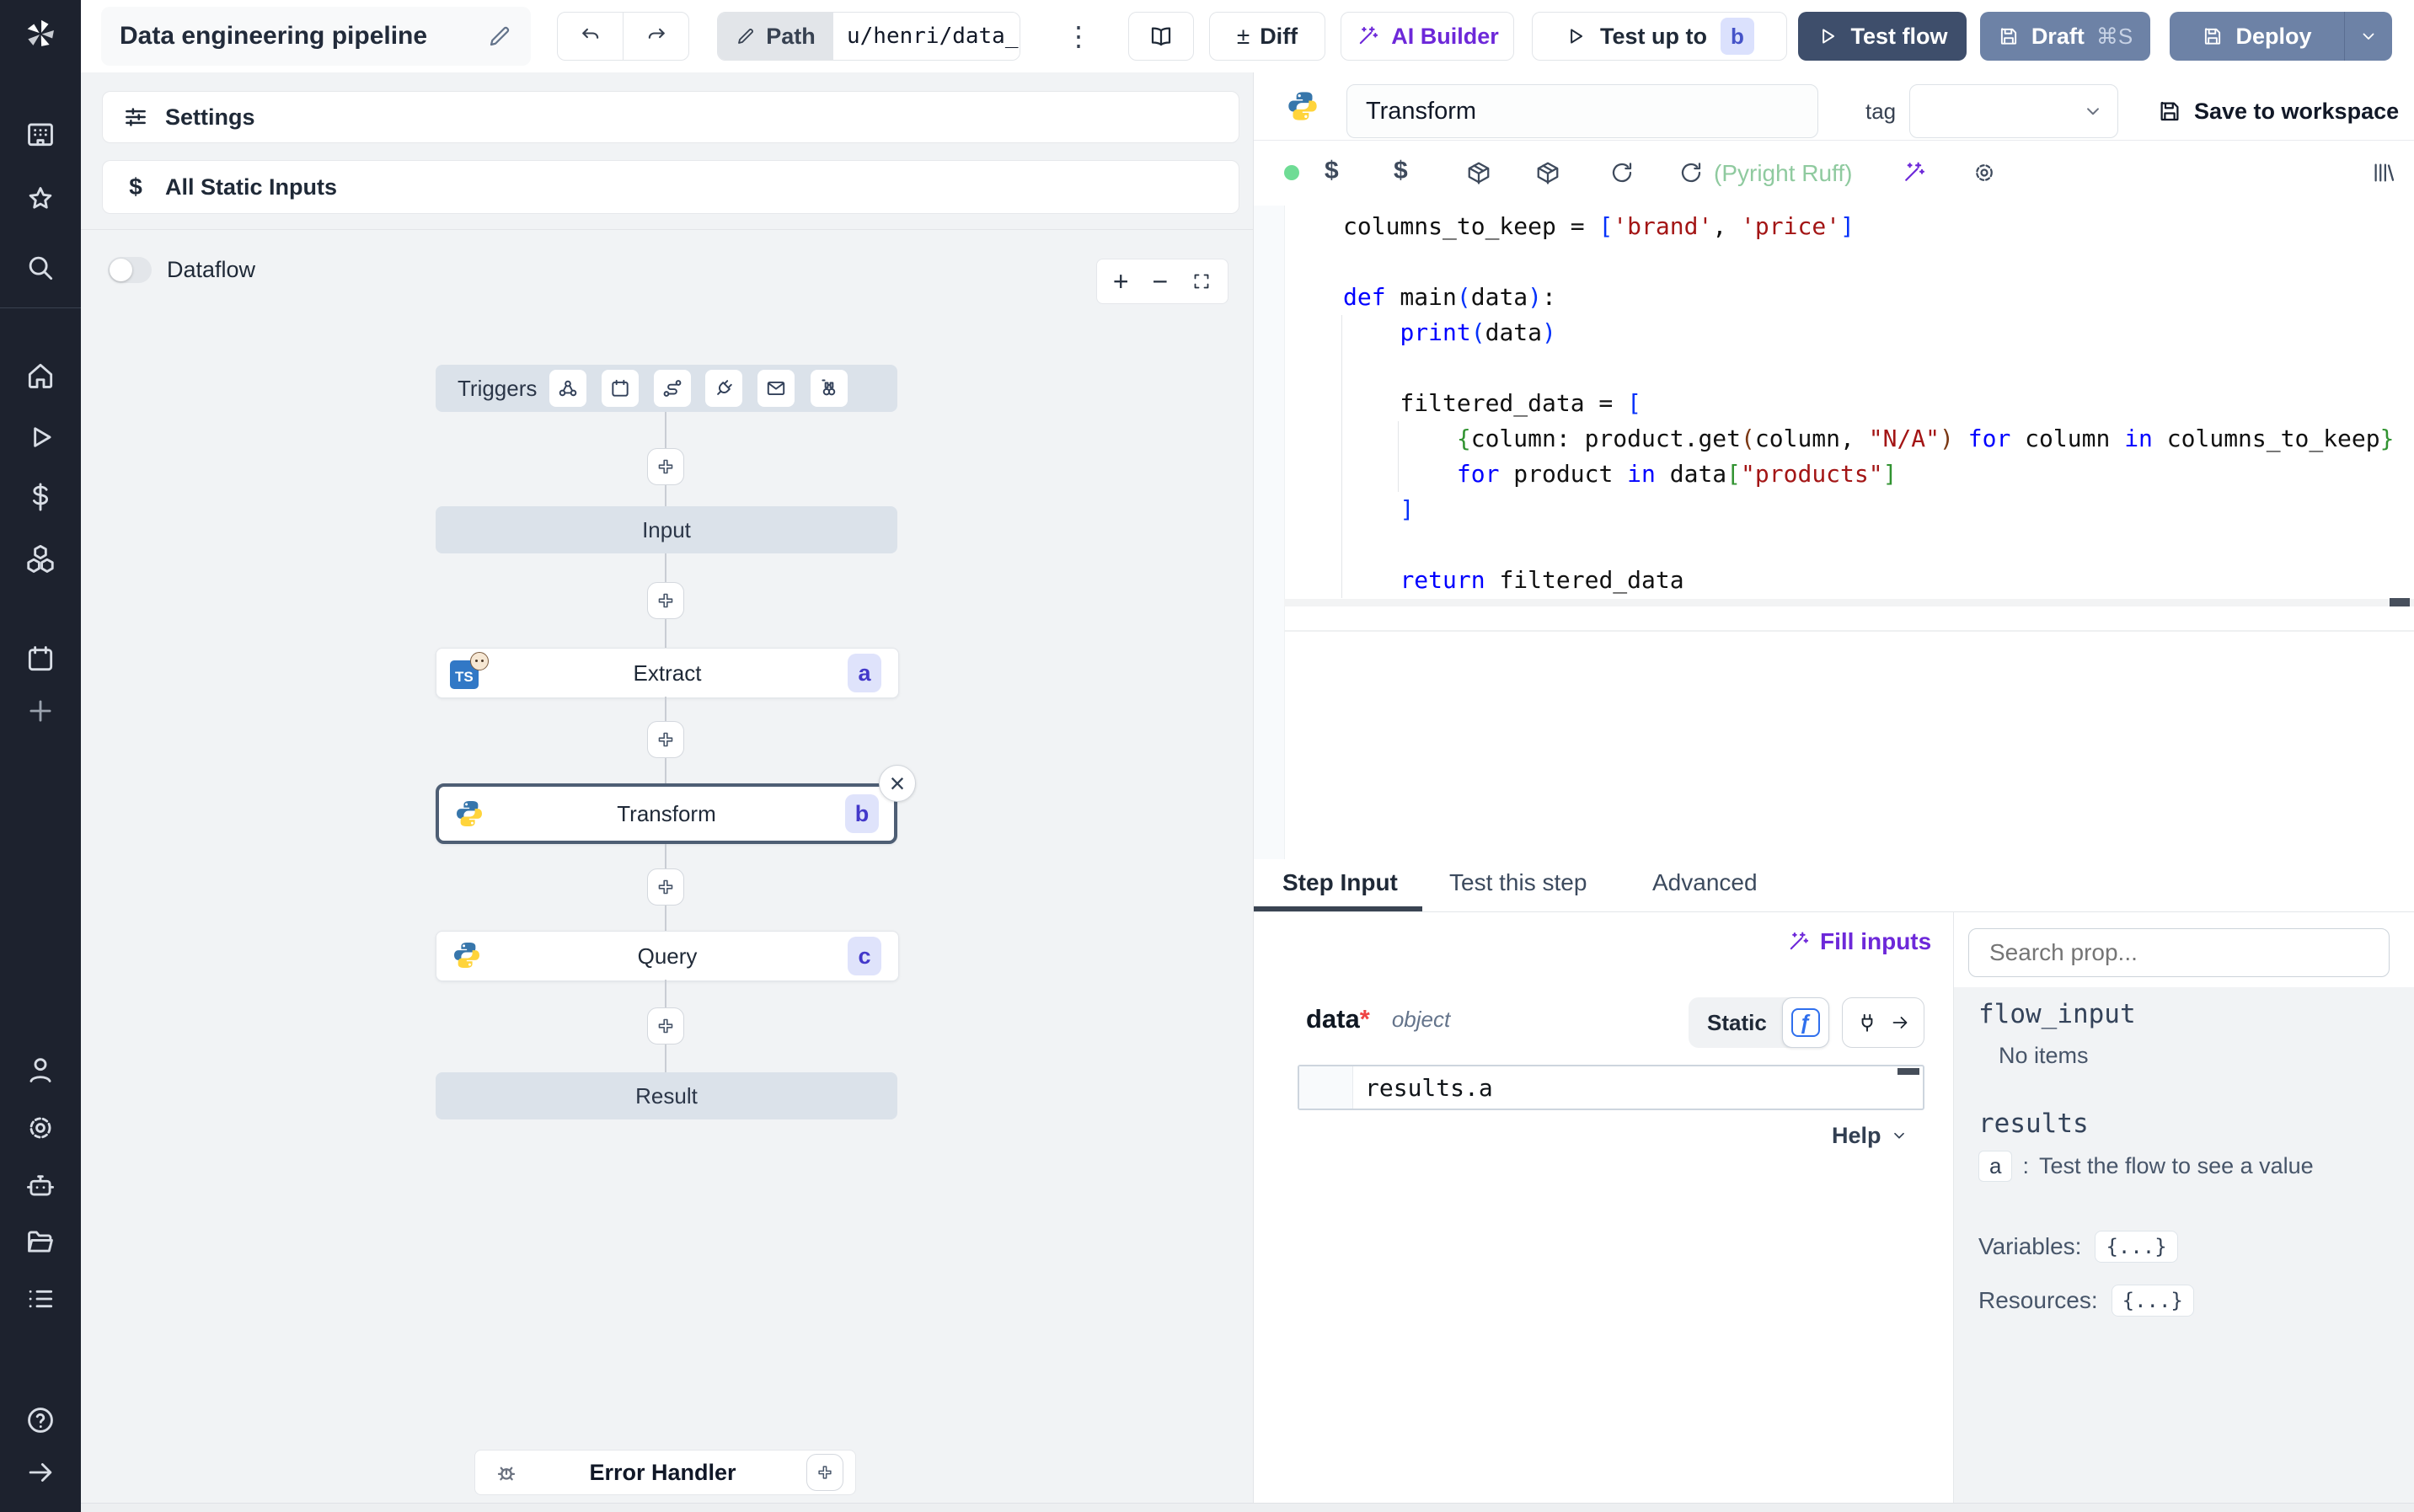 This screenshot has height=1512, width=2414. Describe the element at coordinates (1161, 36) in the screenshot. I see `docs-book-icon` at that location.